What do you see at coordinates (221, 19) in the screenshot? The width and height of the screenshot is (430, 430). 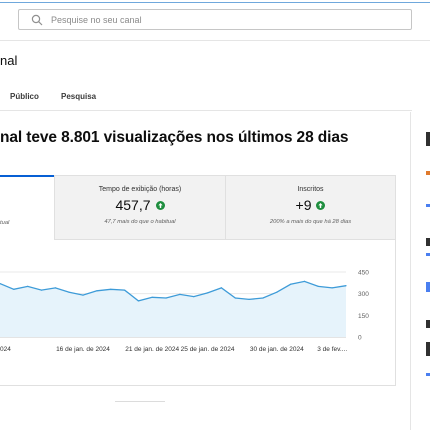 I see `search-input` at bounding box center [221, 19].